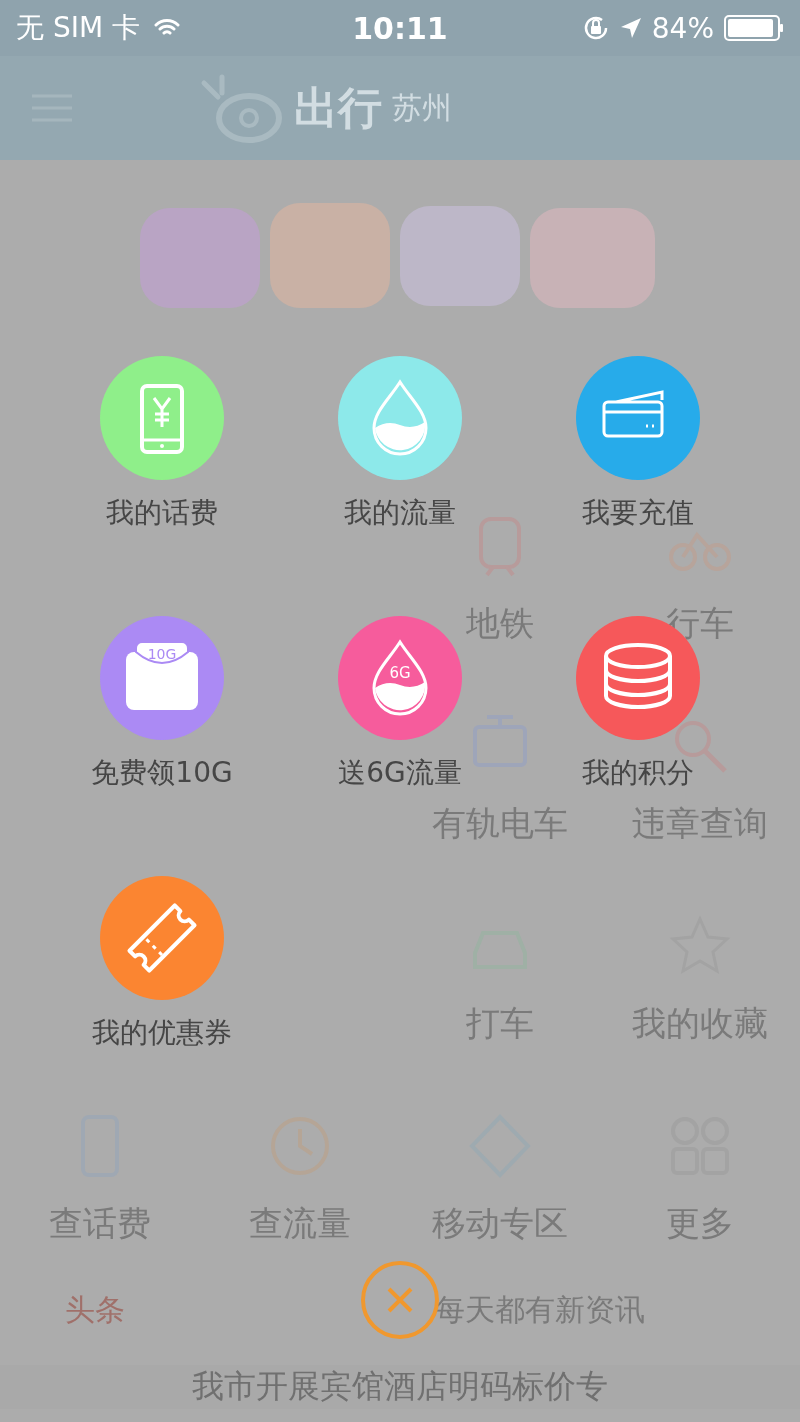 The height and width of the screenshot is (1422, 800). Describe the element at coordinates (162, 418) in the screenshot. I see `phone-icon` at that location.